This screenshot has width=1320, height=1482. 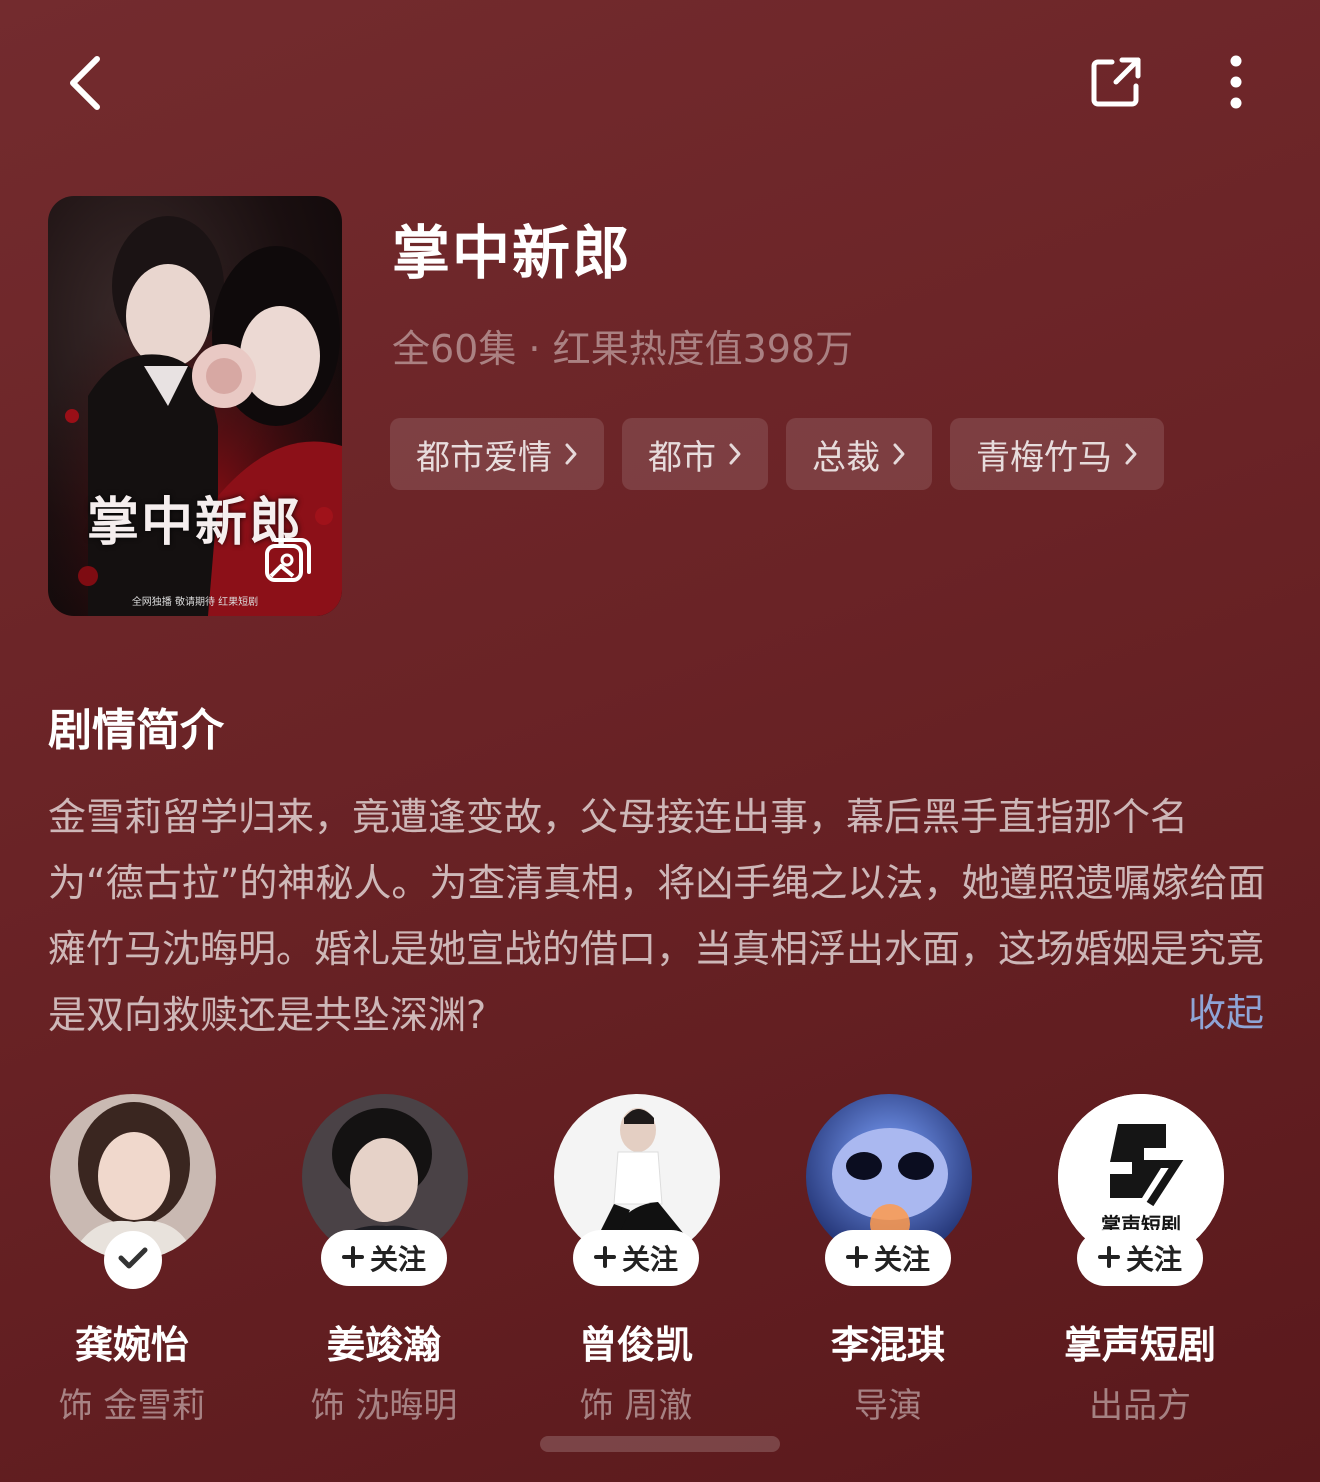 I want to click on tag-label: 都市爱情, so click(x=484, y=457).